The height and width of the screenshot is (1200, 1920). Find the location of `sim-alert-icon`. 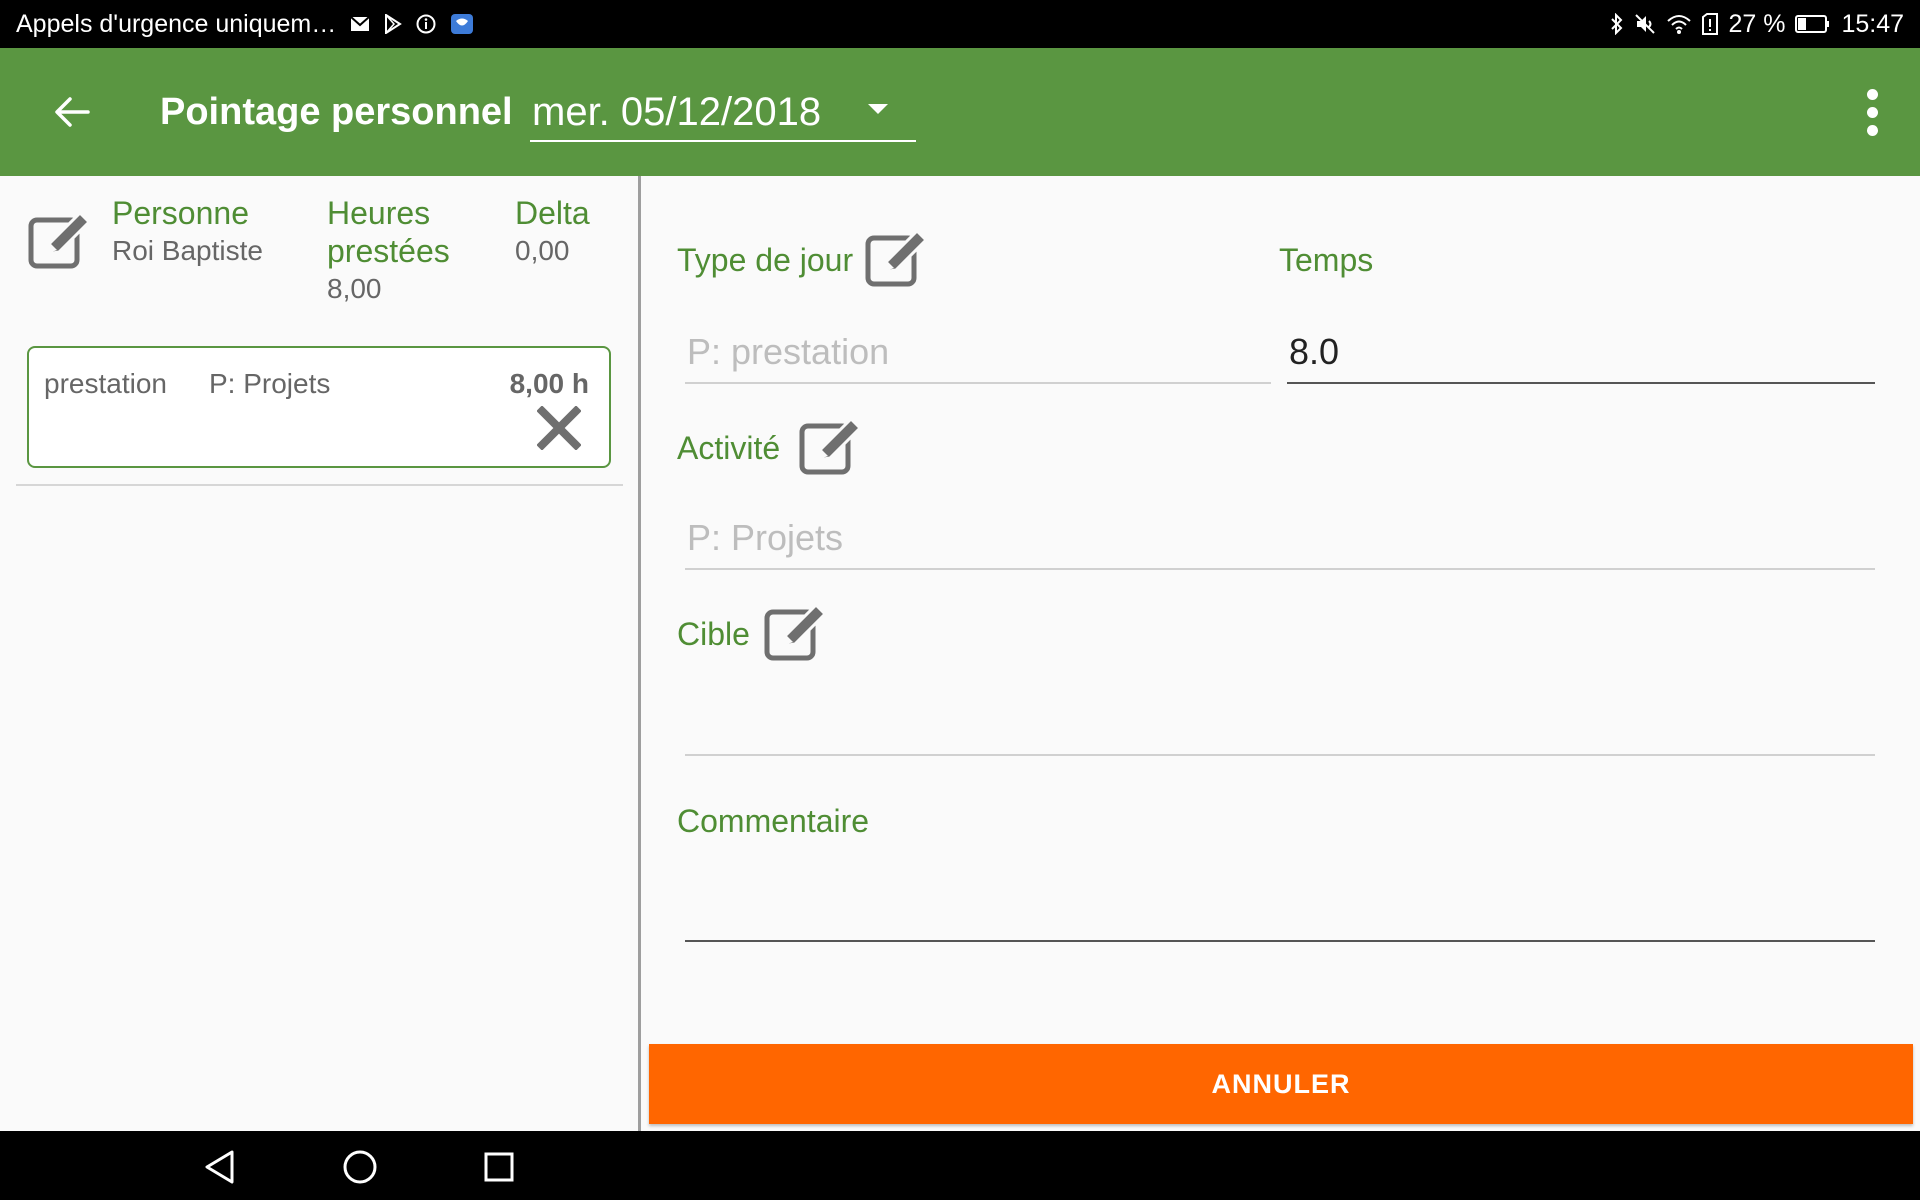

sim-alert-icon is located at coordinates (1710, 24).